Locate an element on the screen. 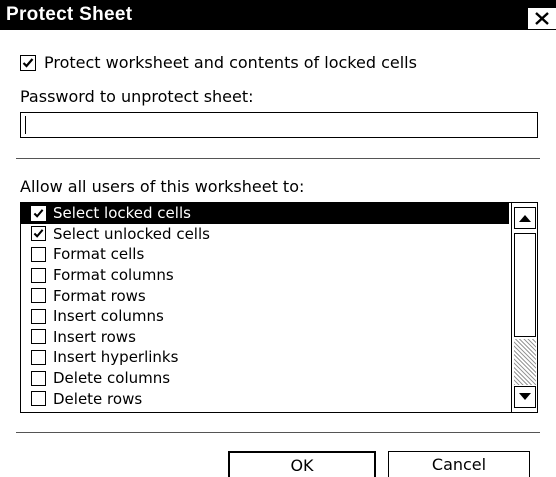  allow-users-label: Allow all users of this worksheet to: is located at coordinates (162, 186).